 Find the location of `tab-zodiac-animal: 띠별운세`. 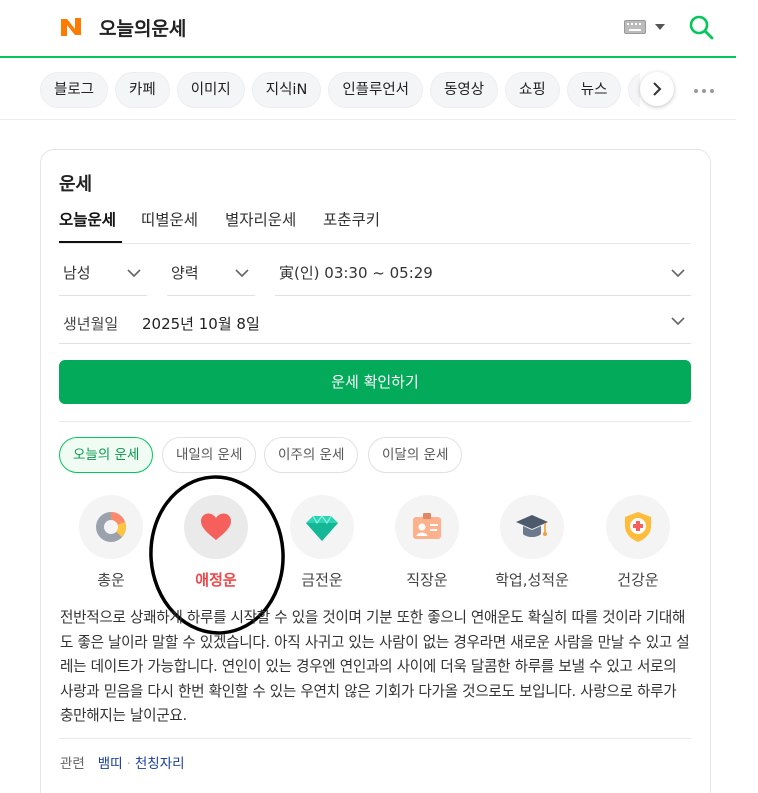

tab-zodiac-animal: 띠별운세 is located at coordinates (169, 219).